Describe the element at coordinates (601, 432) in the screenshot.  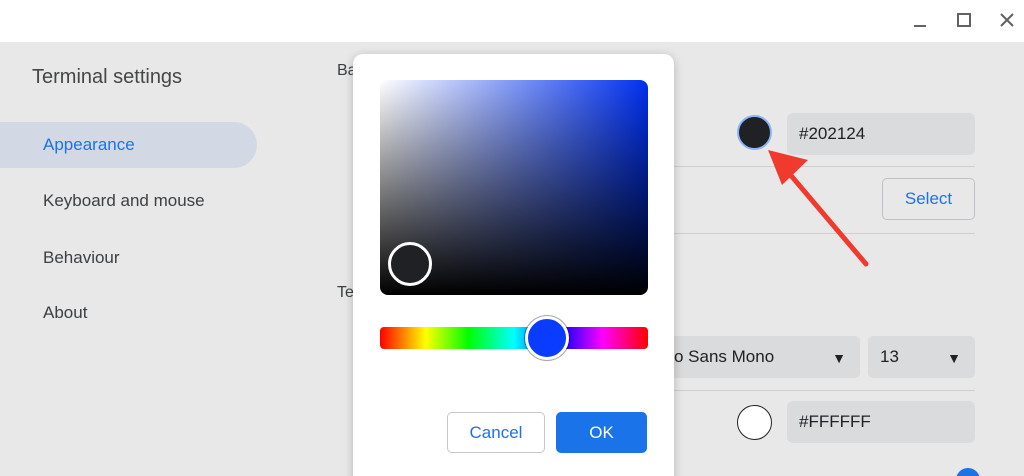
I see `ok-button: OK` at that location.